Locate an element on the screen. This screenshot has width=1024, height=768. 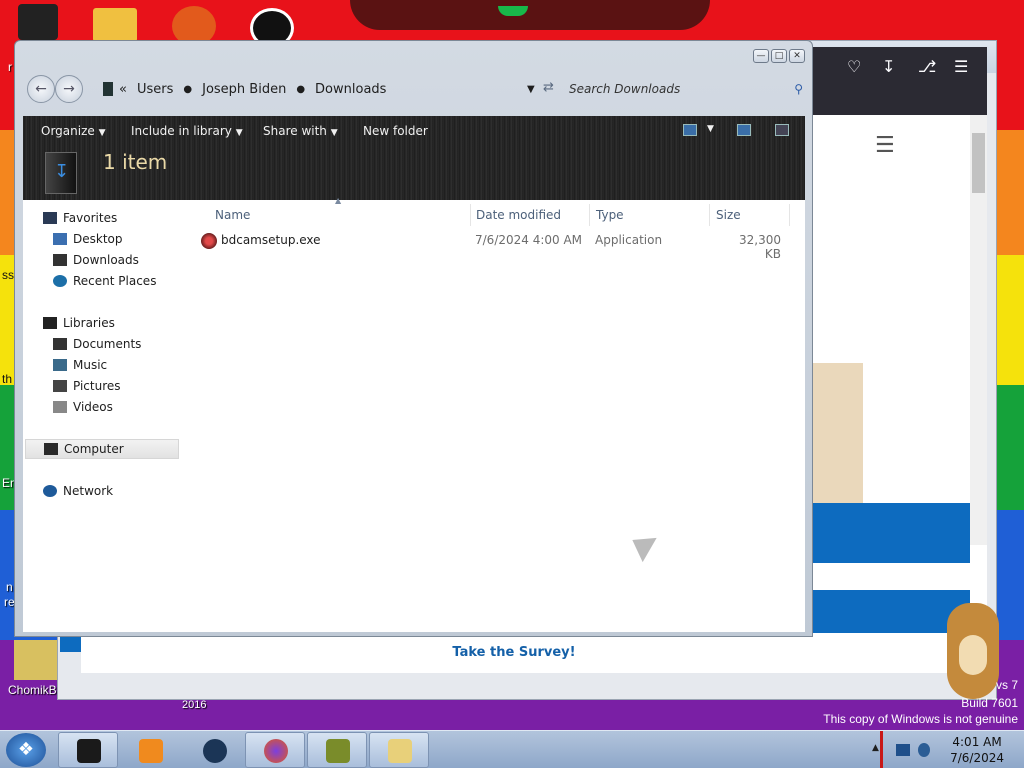
share-with-button: Share with ▼ is located at coordinates (300, 131).